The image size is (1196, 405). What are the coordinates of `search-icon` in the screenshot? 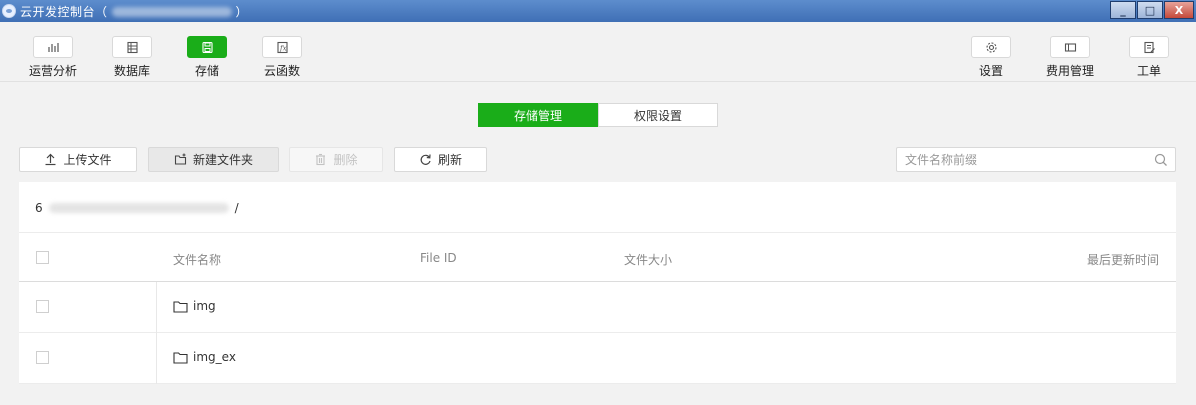 It's located at (1161, 160).